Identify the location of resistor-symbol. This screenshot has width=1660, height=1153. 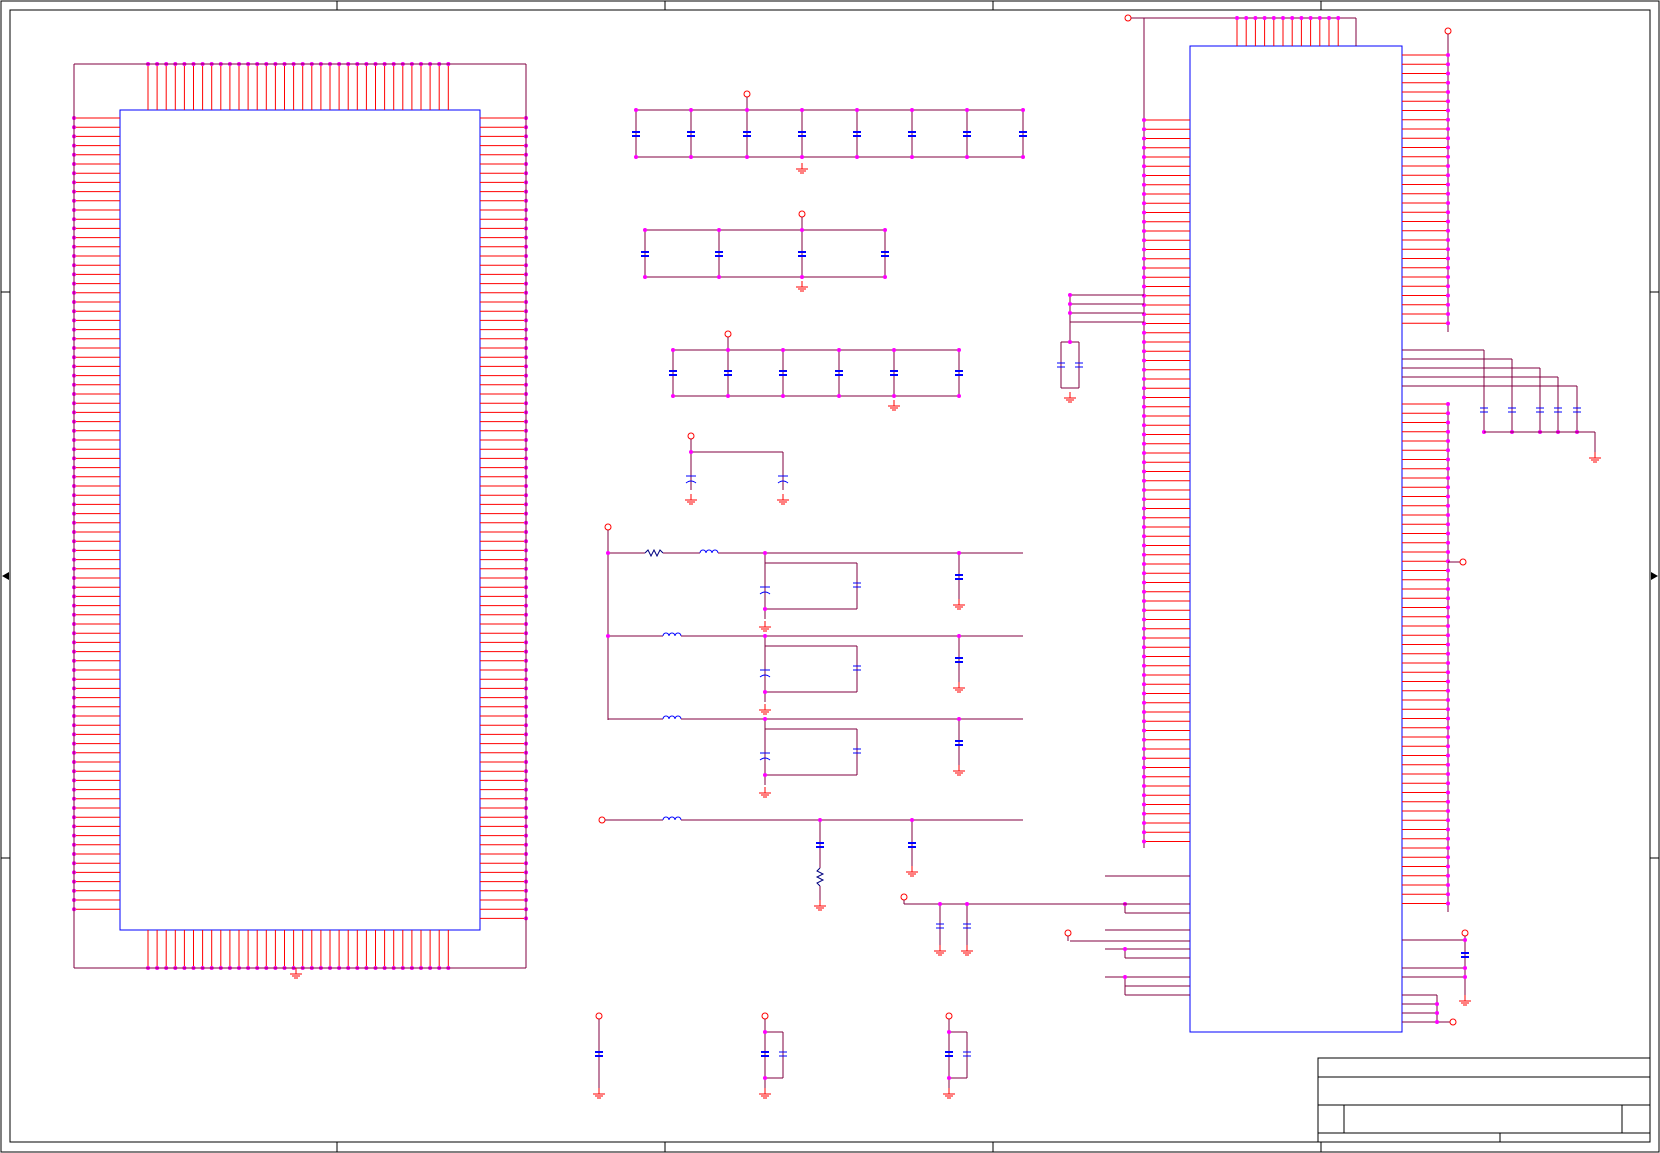
(820, 877).